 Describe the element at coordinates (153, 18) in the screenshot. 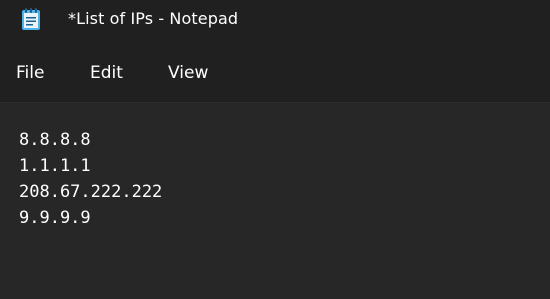

I see `window-title: *List of IPs - Notepad` at that location.